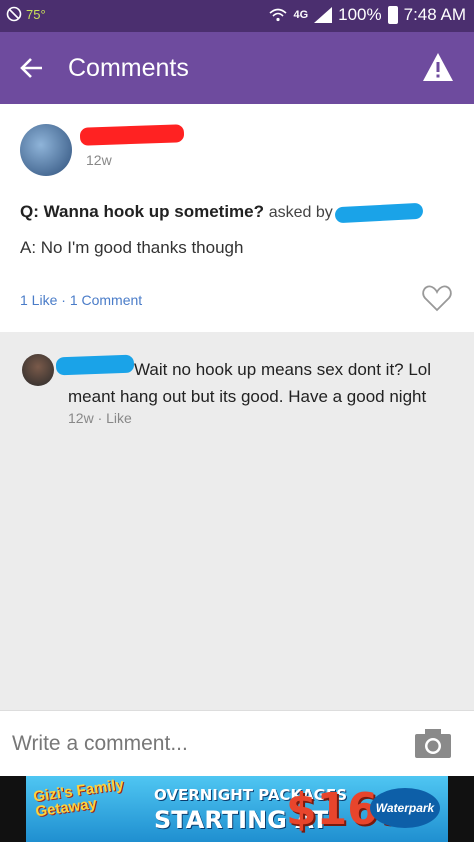 The height and width of the screenshot is (842, 474). Describe the element at coordinates (119, 418) in the screenshot. I see `comment-like-button: Like` at that location.